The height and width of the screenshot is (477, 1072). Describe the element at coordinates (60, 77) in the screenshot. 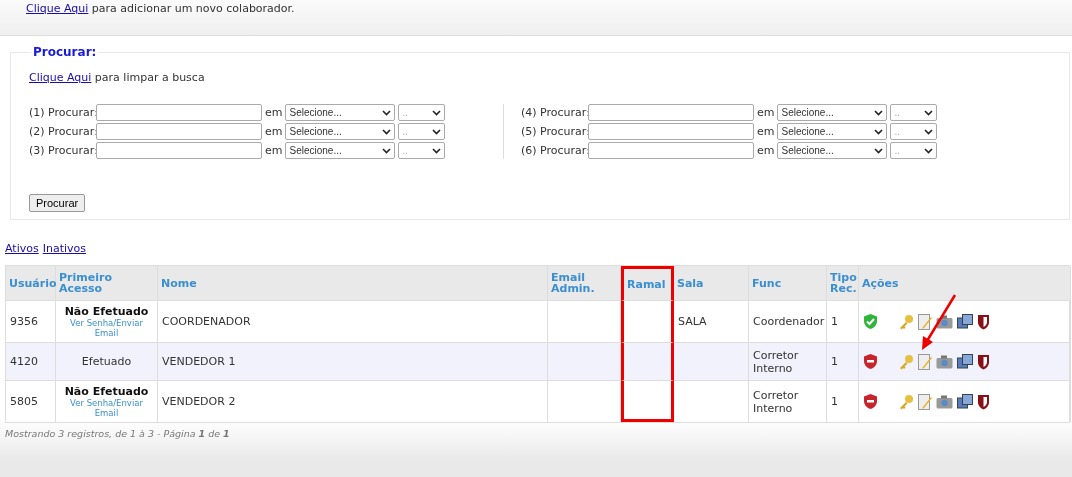

I see `clear-link: Clique Aqui` at that location.